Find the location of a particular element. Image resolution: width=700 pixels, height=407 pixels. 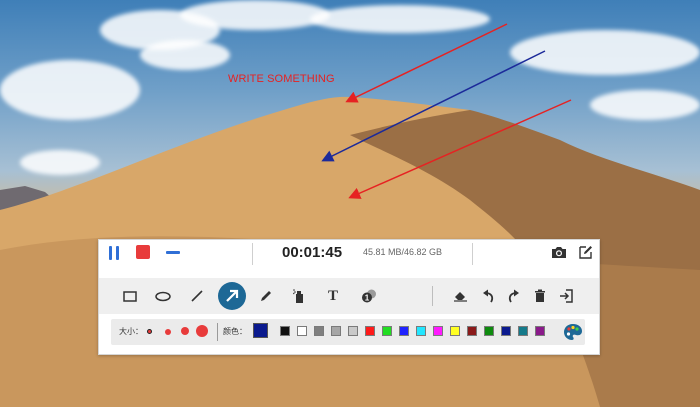

stop-icon is located at coordinates (143, 252).